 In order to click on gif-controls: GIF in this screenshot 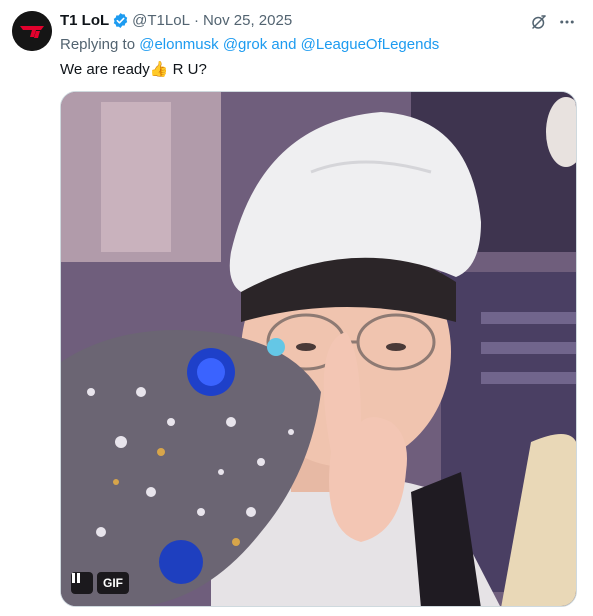, I will do `click(100, 583)`.